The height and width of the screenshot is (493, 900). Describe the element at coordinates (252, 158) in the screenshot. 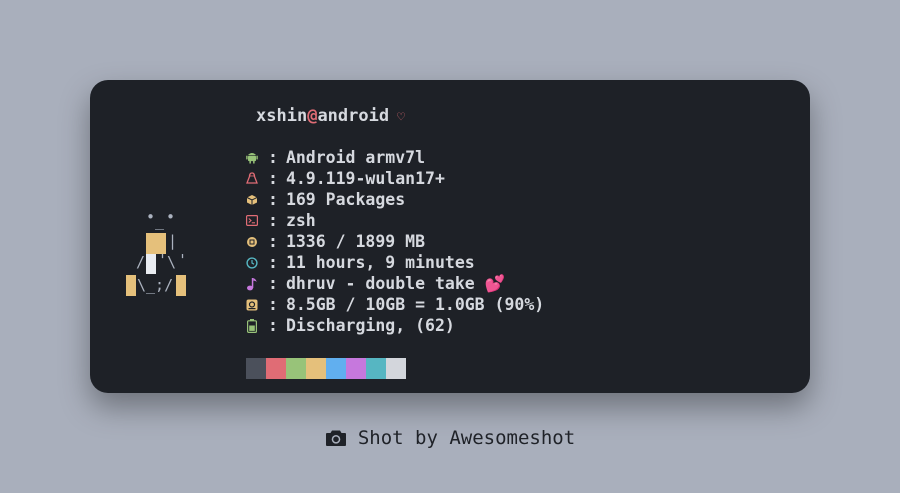

I see `android-icon` at that location.